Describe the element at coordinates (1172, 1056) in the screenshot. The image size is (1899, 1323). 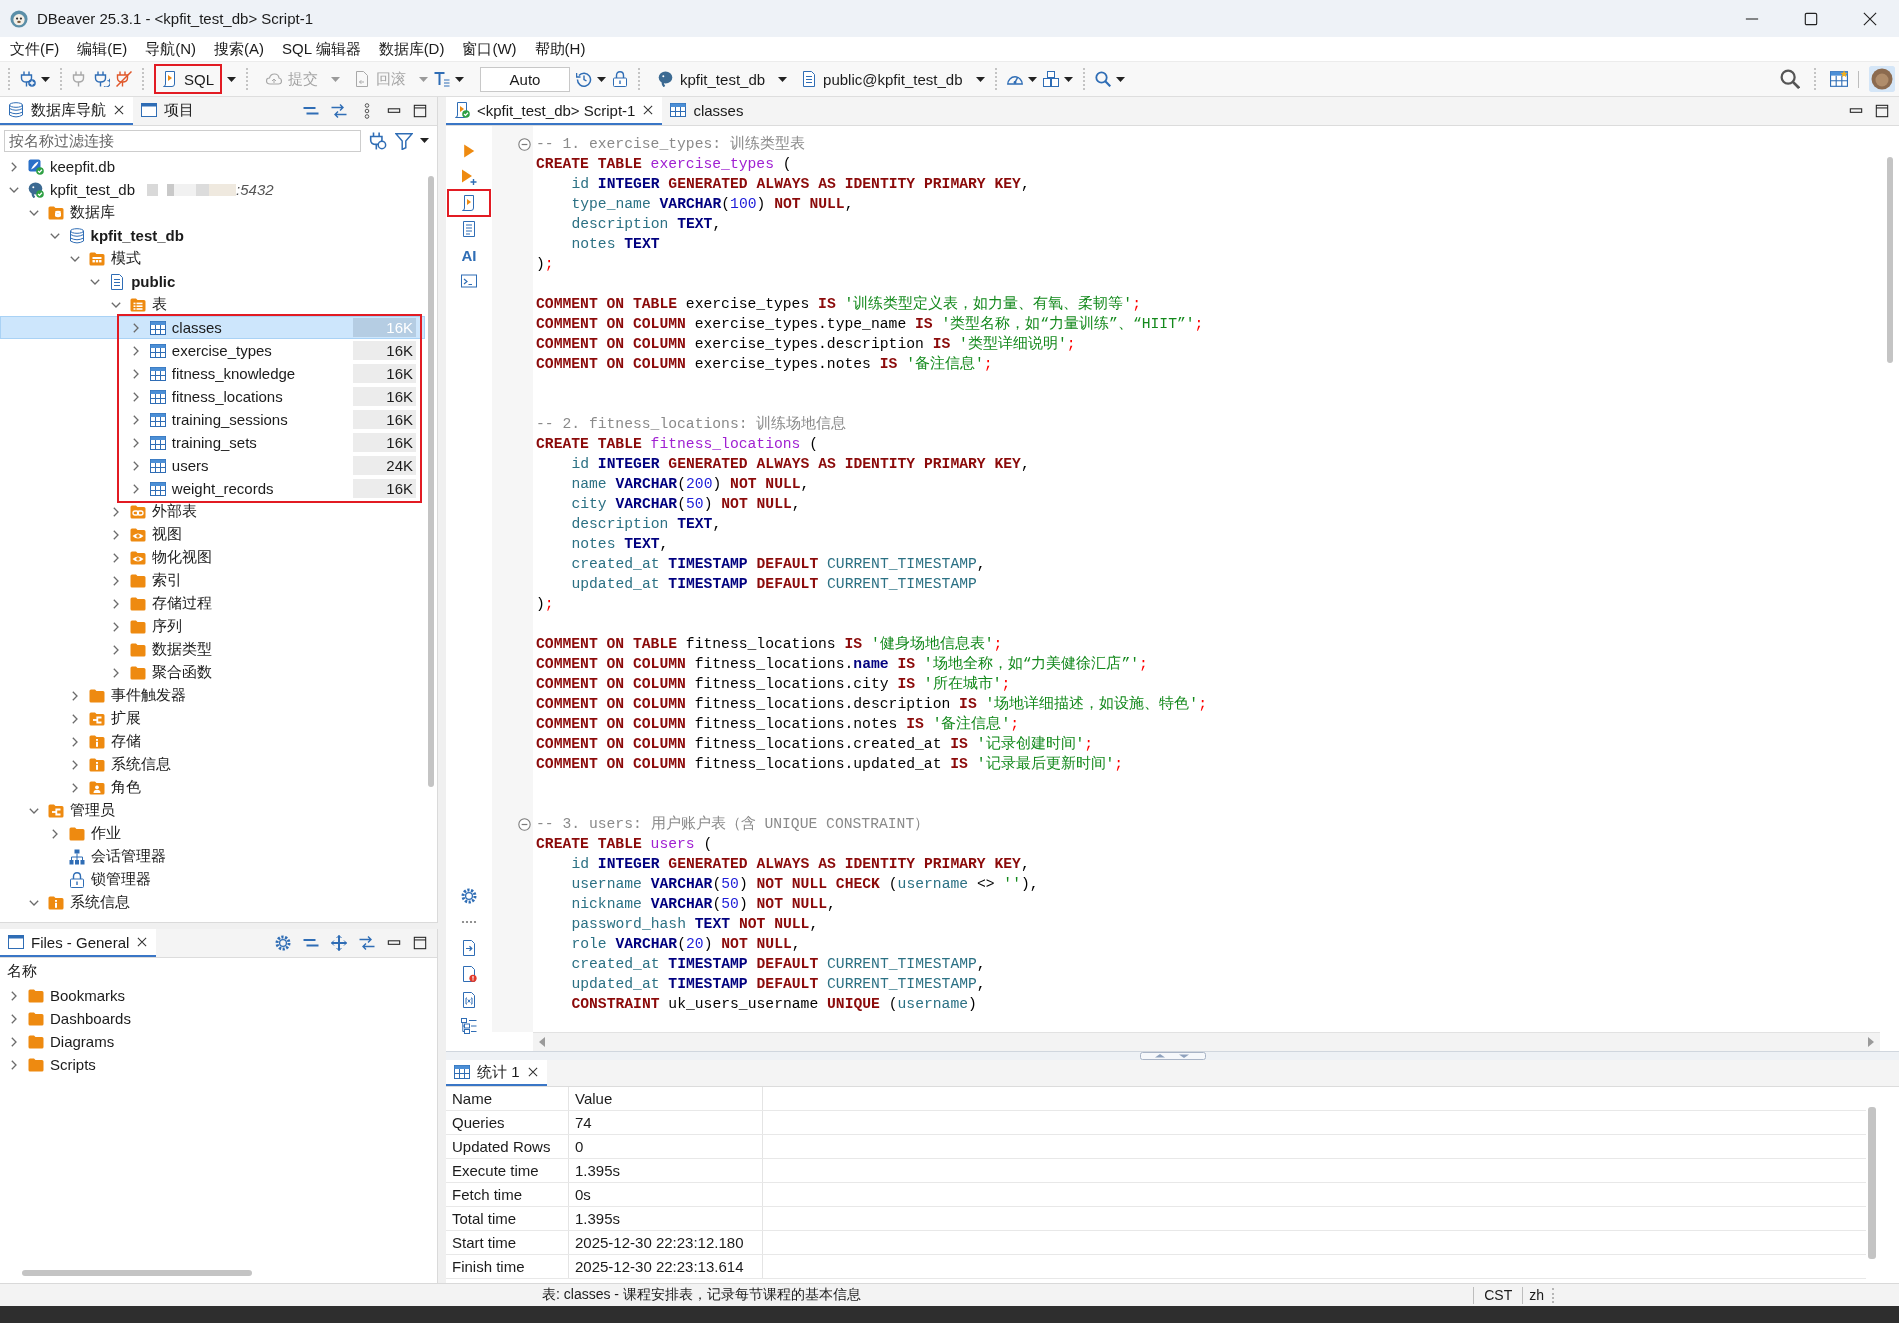
I see `splitter-handle` at that location.